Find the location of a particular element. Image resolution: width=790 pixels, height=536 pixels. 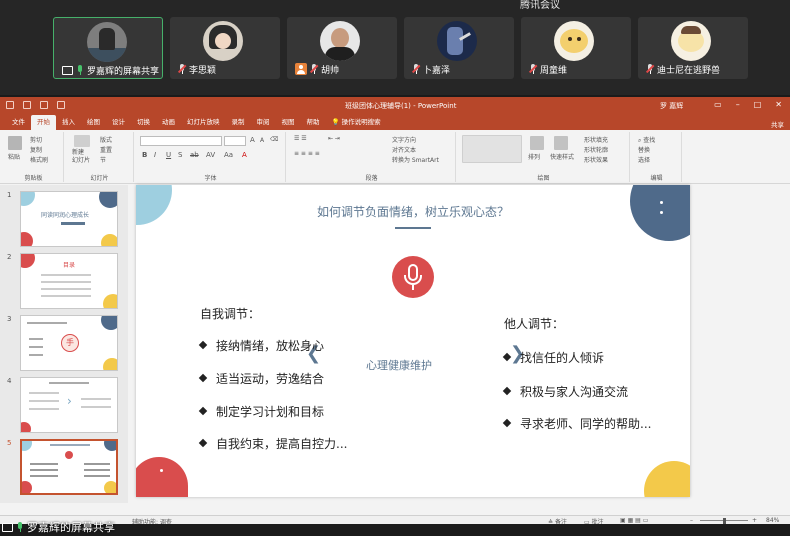

spacing-icon: AV is located at coordinates (210, 155).